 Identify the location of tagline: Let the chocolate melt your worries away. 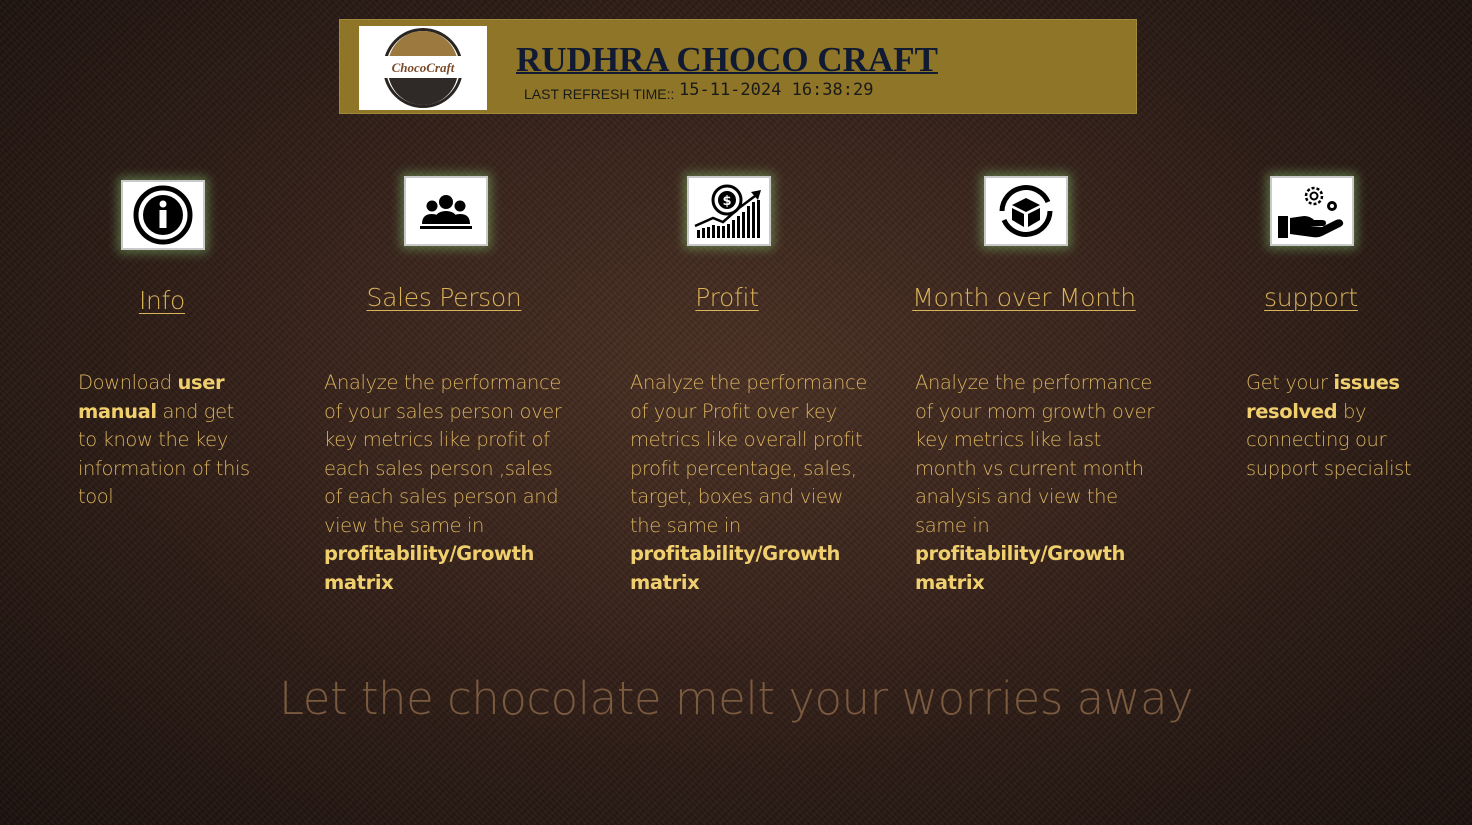
(736, 698).